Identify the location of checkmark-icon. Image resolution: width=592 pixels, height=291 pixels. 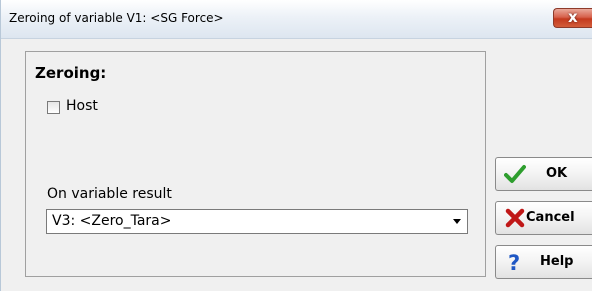
(515, 174).